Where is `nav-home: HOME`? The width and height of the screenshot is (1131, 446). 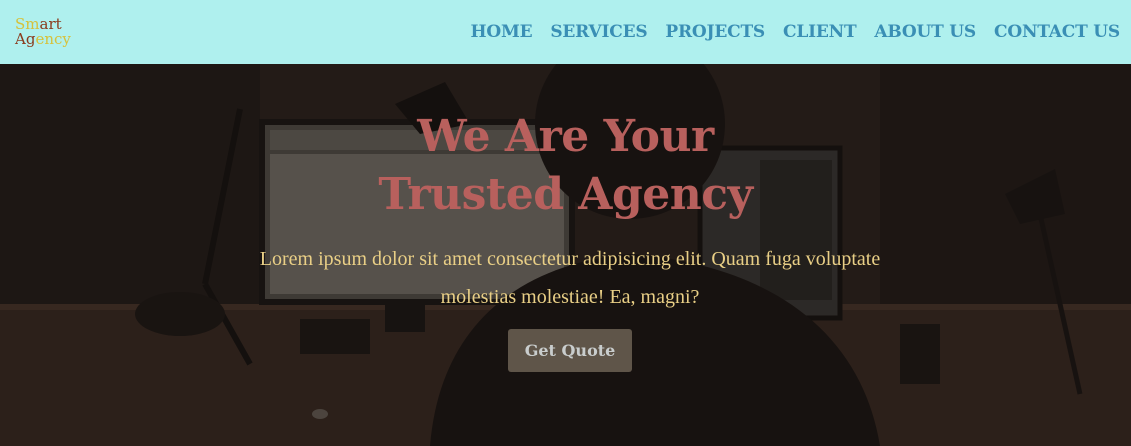 nav-home: HOME is located at coordinates (501, 32).